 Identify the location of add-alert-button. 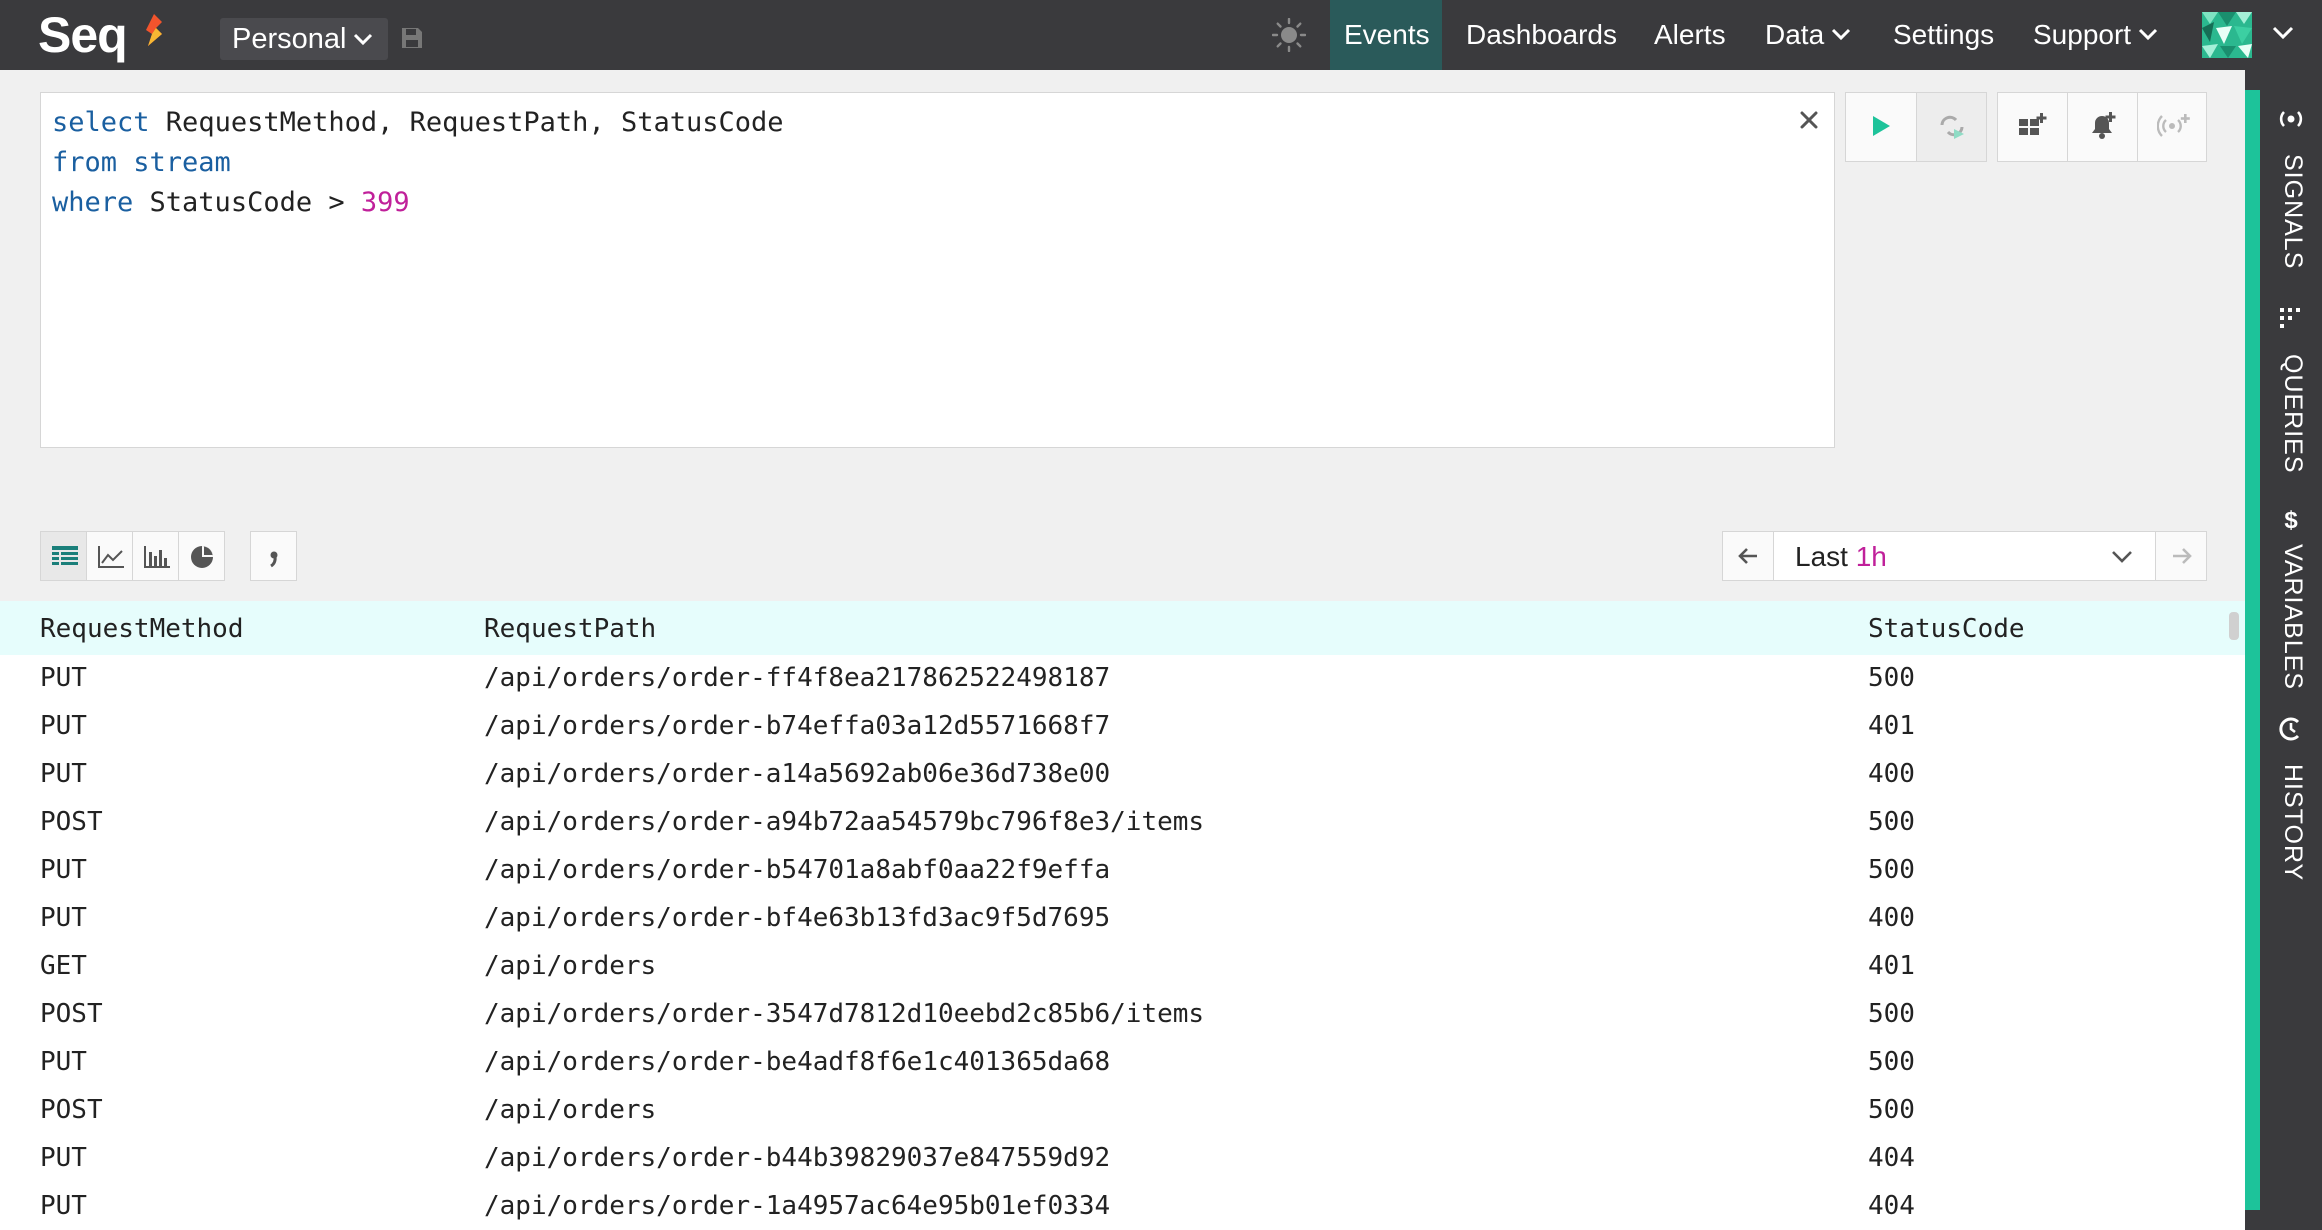
(2102, 127).